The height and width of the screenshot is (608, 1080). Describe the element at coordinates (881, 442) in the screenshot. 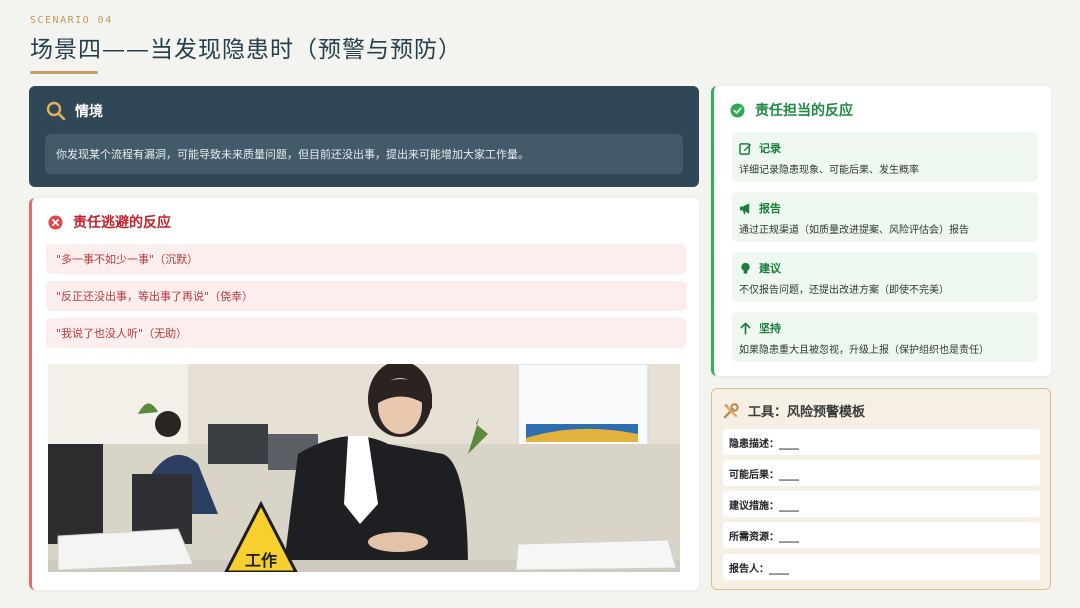

I see `template-field: 隐患描述：____` at that location.